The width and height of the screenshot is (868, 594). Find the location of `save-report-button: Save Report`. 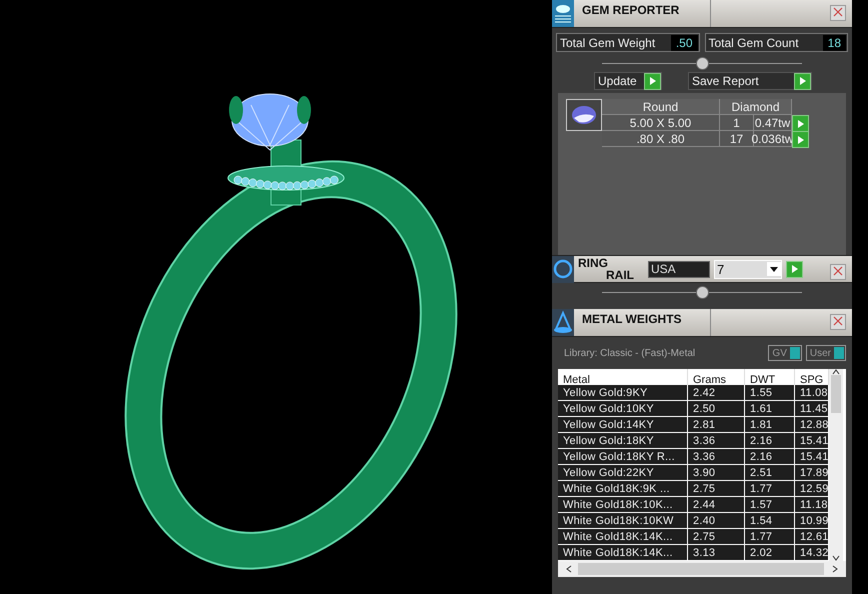

save-report-button: Save Report is located at coordinates (750, 81).